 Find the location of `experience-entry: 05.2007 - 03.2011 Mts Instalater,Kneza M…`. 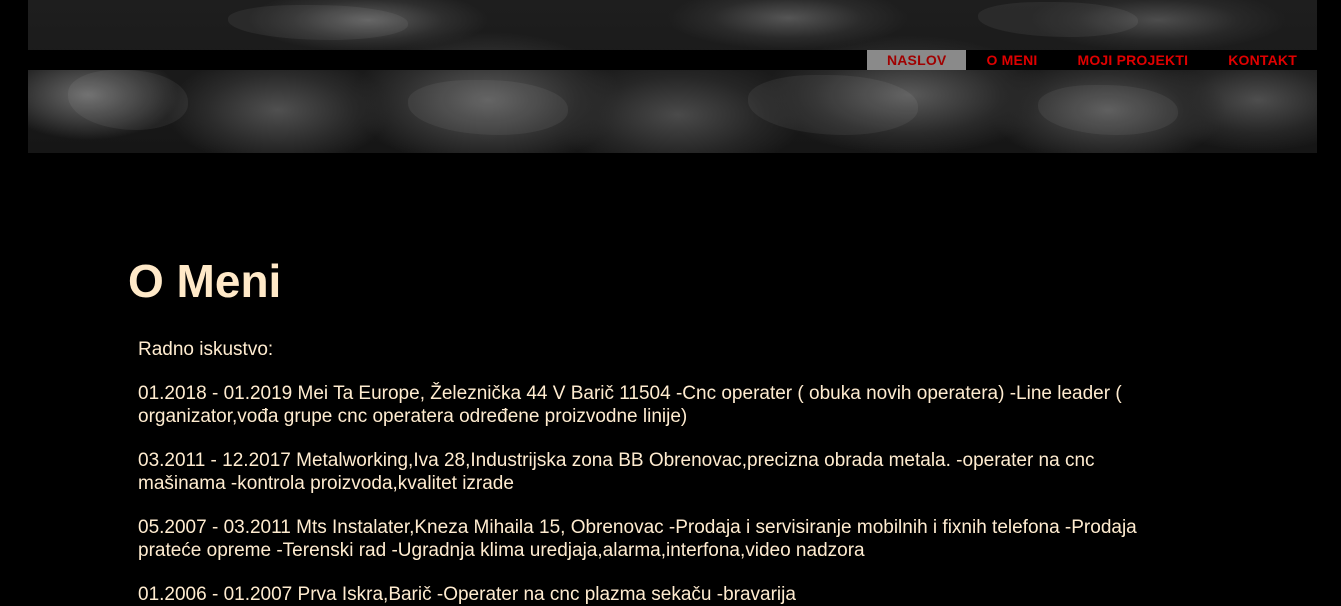

experience-entry: 05.2007 - 03.2011 Mts Instalater,Kneza M… is located at coordinates (637, 539).